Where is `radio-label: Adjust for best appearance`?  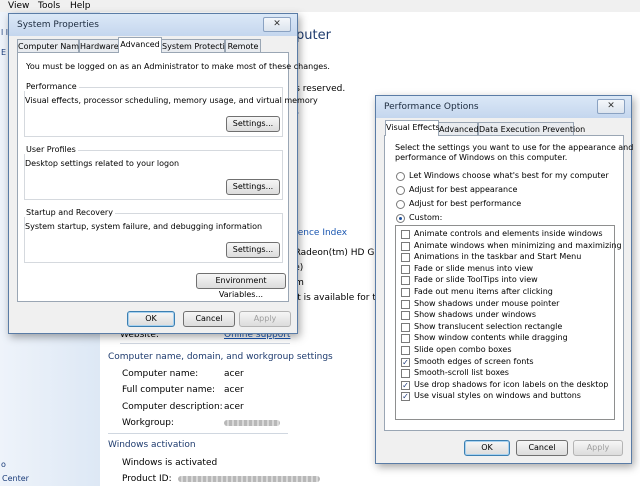 radio-label: Adjust for best appearance is located at coordinates (463, 189).